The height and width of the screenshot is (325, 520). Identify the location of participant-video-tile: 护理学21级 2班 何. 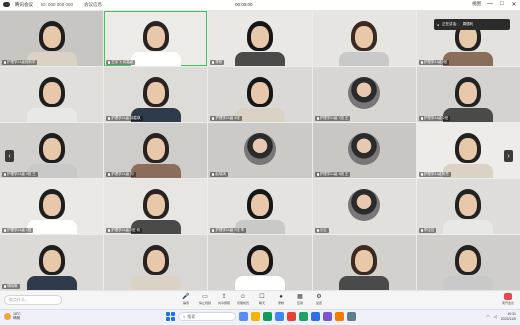
(156, 206).